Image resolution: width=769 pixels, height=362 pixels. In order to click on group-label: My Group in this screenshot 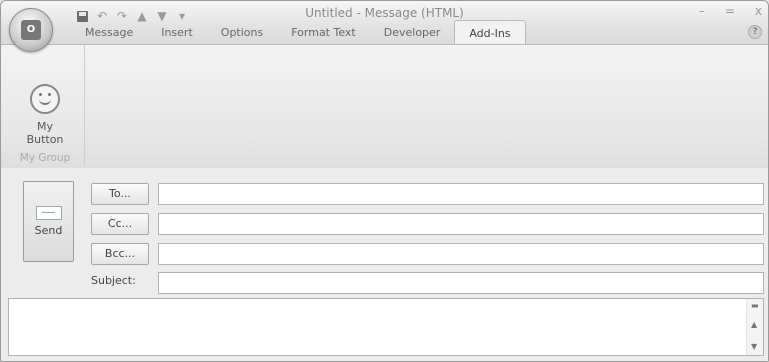, I will do `click(45, 158)`.